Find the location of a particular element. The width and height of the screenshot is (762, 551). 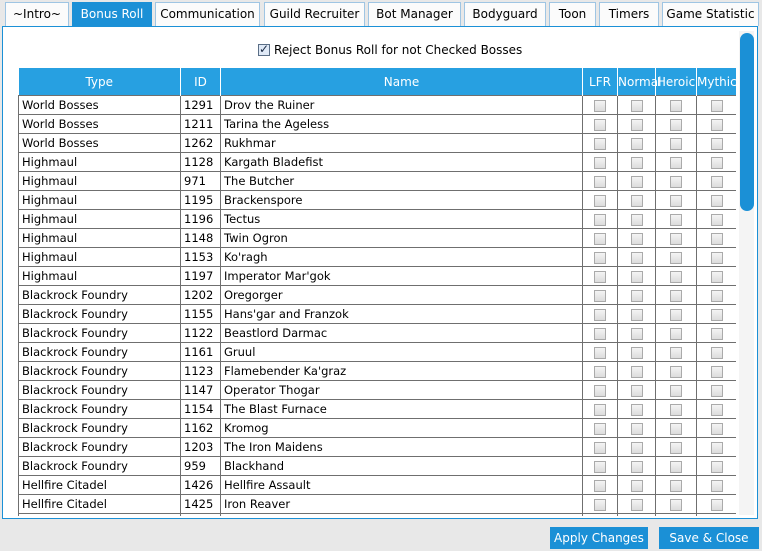

save-close-button: Save & Close is located at coordinates (709, 538).